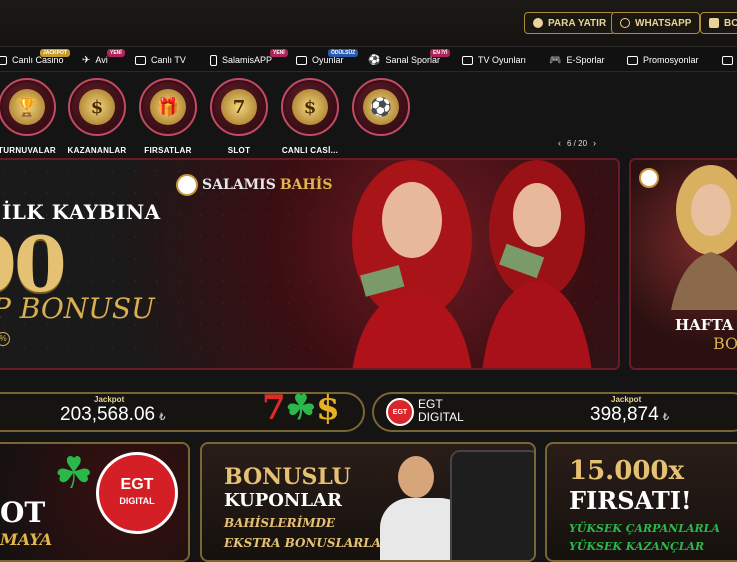 This screenshot has width=737, height=562. I want to click on bonus-label: BON, so click(730, 23).